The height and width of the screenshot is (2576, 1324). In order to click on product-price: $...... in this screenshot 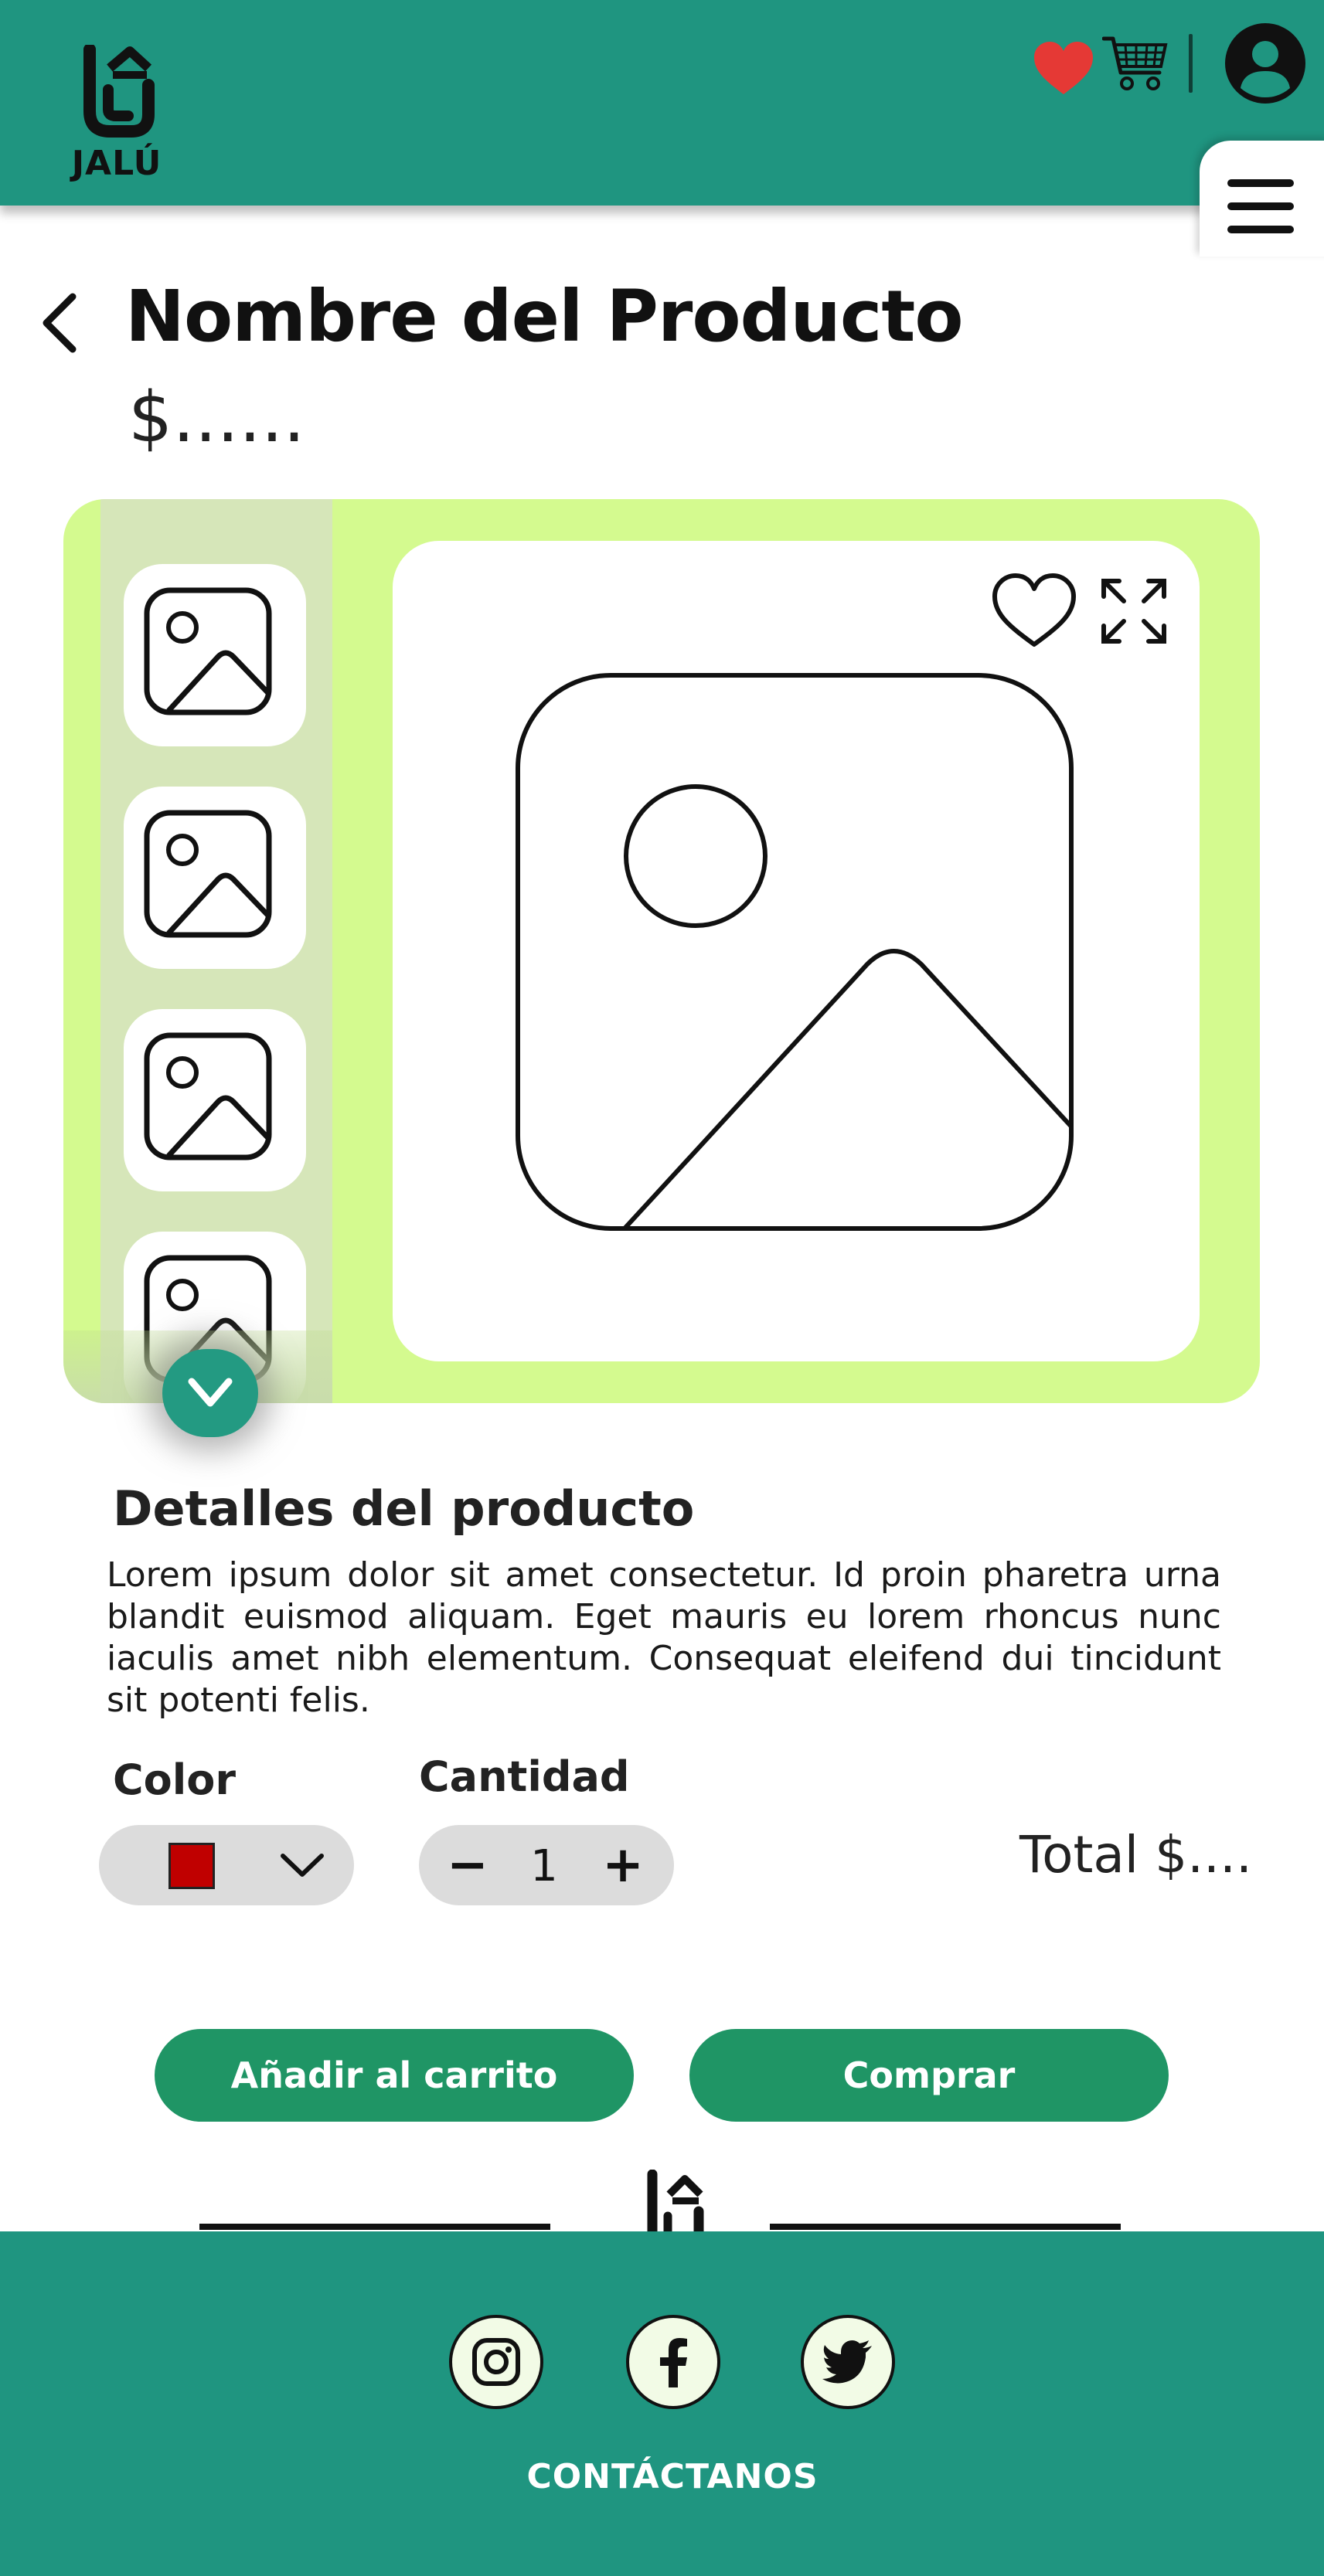, I will do `click(216, 417)`.